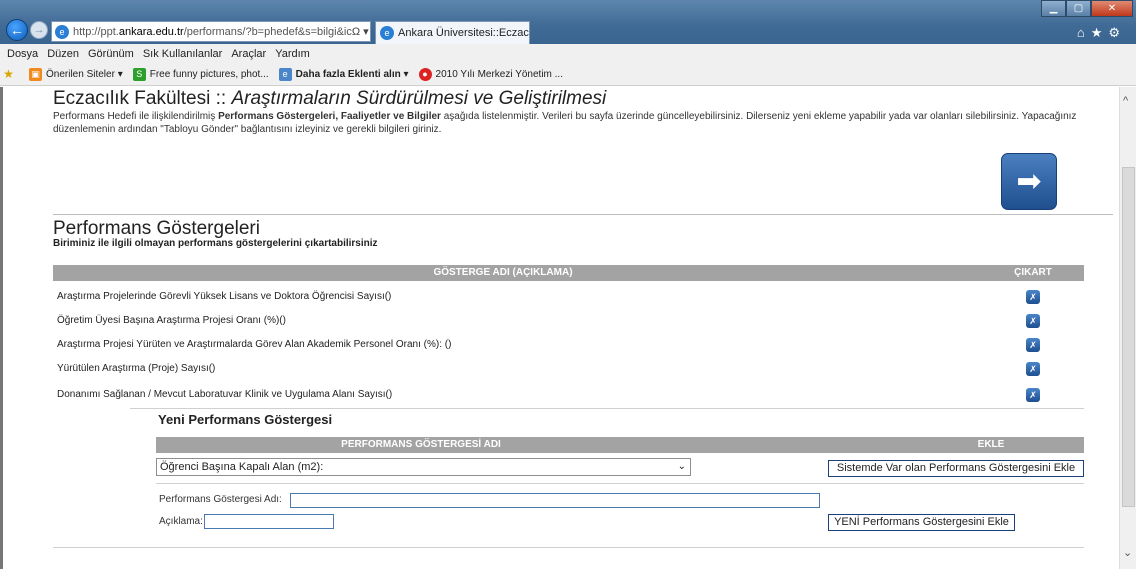 The image size is (1136, 569). Describe the element at coordinates (139, 74) in the screenshot. I see `site-s-icon: S` at that location.